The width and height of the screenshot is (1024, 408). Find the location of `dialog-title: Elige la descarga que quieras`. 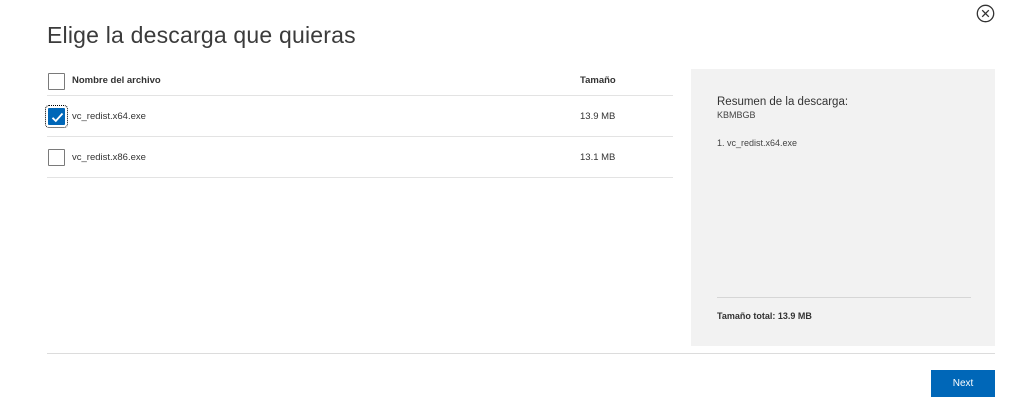

dialog-title: Elige la descarga que quieras is located at coordinates (201, 35).